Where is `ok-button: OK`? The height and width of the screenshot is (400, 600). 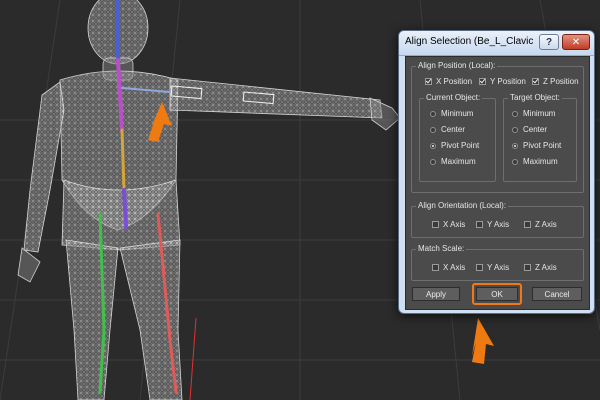
ok-button: OK is located at coordinates (497, 294).